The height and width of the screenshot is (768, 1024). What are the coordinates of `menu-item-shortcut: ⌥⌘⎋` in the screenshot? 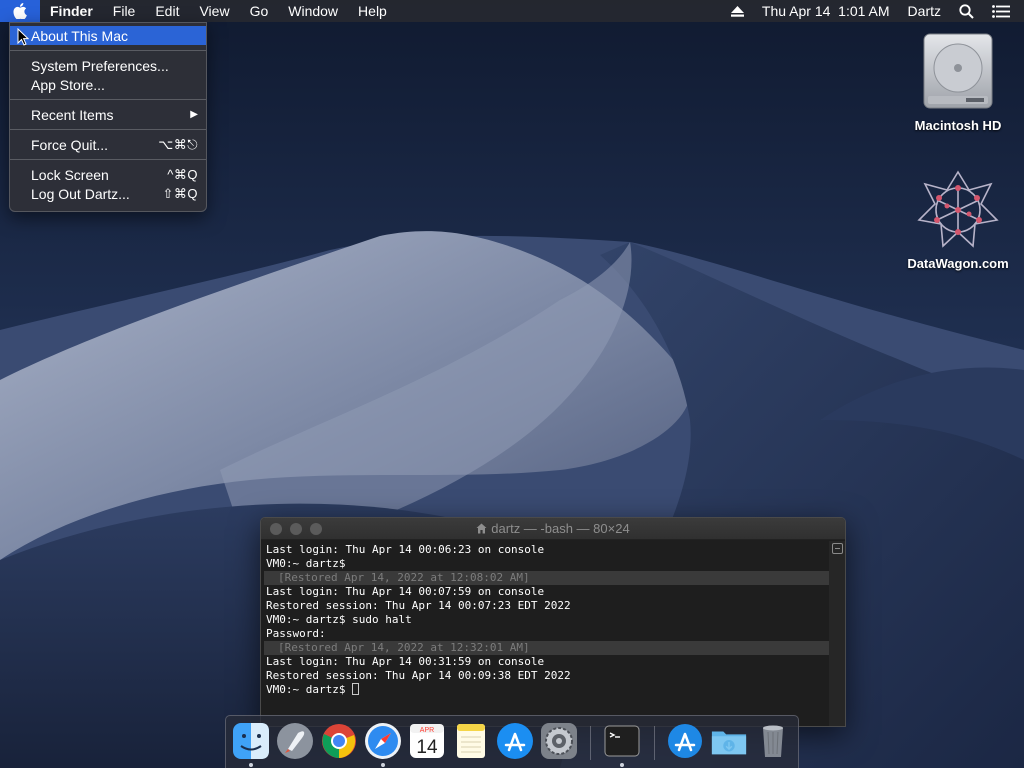 It's located at (178, 144).